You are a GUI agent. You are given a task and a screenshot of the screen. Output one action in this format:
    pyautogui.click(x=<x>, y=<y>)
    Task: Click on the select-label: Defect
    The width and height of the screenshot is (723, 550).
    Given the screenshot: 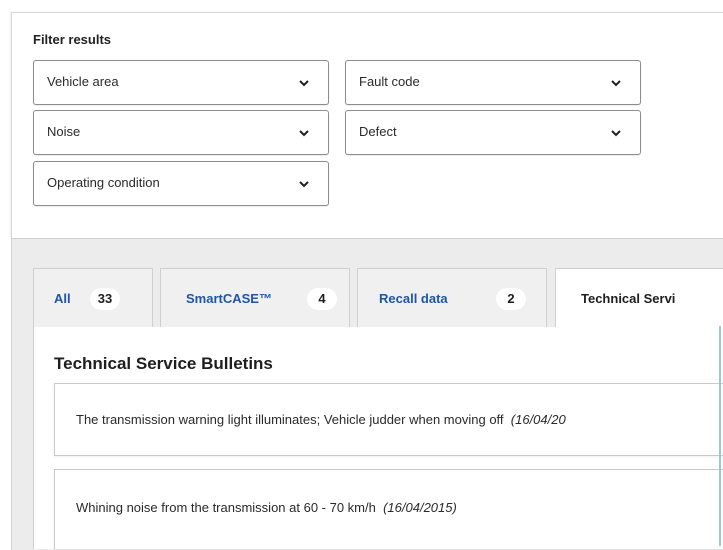 What is the action you would take?
    pyautogui.click(x=378, y=131)
    